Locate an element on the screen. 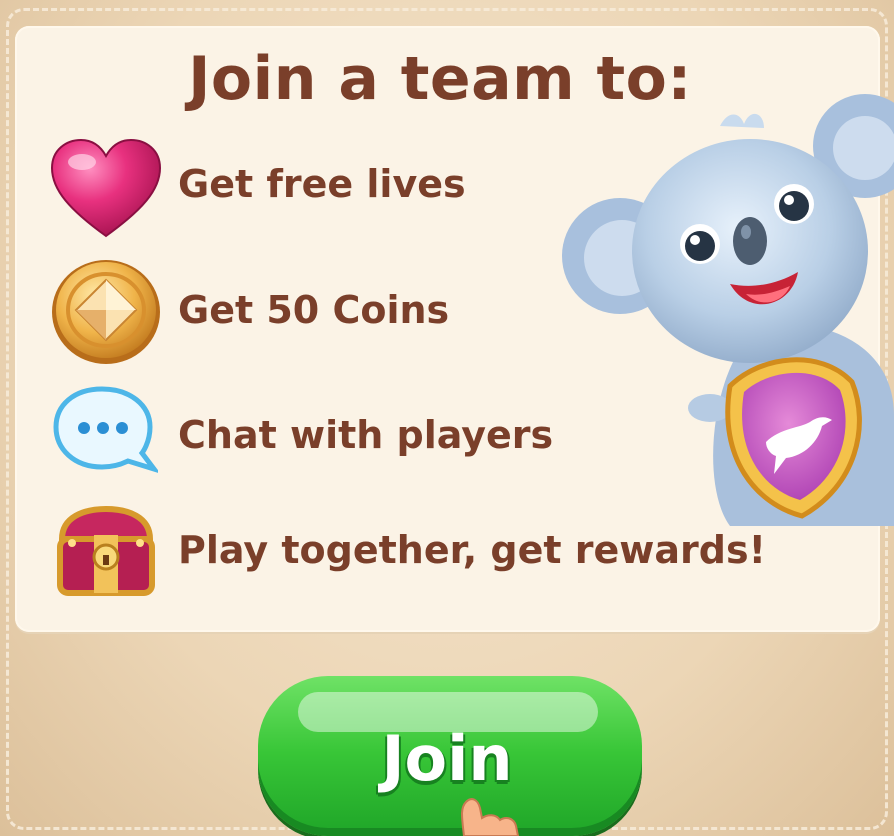 This screenshot has width=894, height=836. chat-bubble-icon is located at coordinates (105, 429).